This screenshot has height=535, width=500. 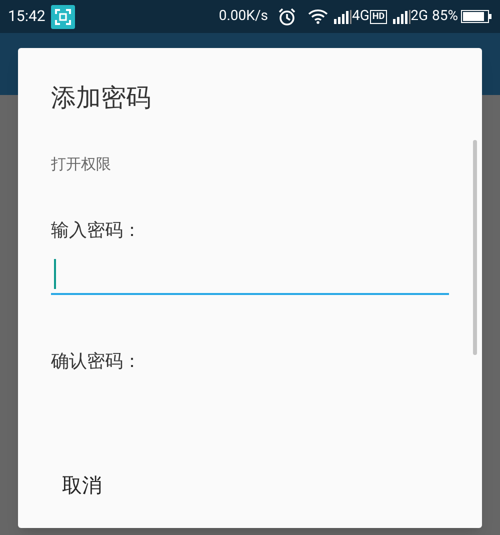 I want to click on text-cursor, so click(x=55, y=274).